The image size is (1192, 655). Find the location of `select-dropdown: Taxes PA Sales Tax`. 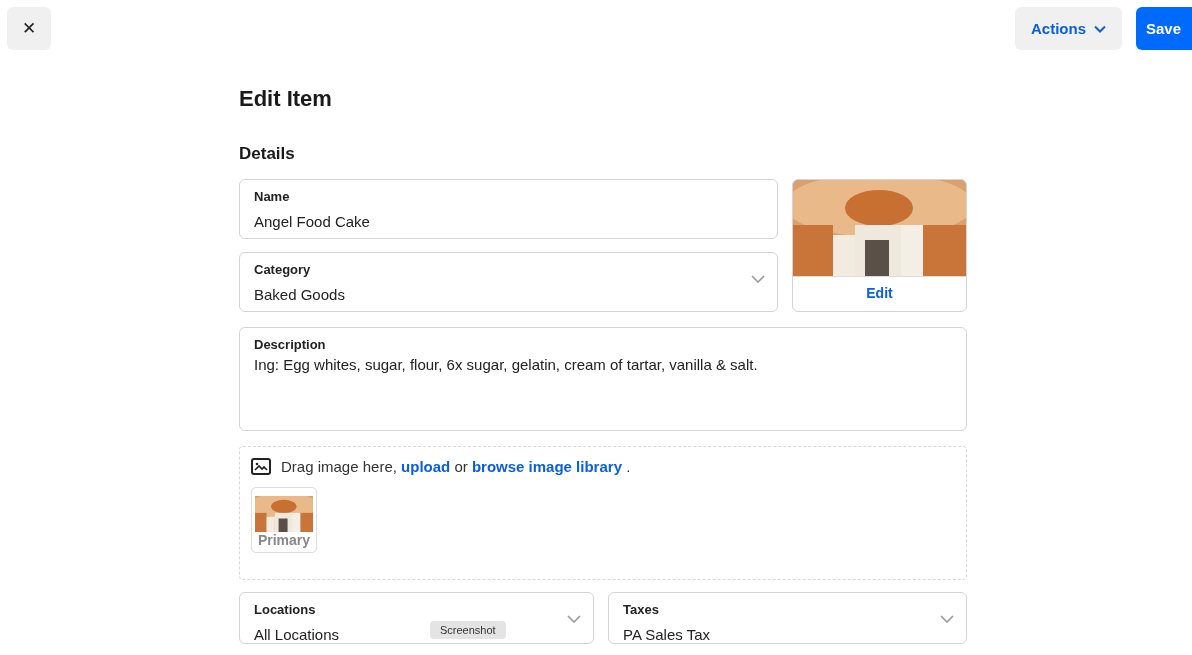

select-dropdown: Taxes PA Sales Tax is located at coordinates (787, 618).